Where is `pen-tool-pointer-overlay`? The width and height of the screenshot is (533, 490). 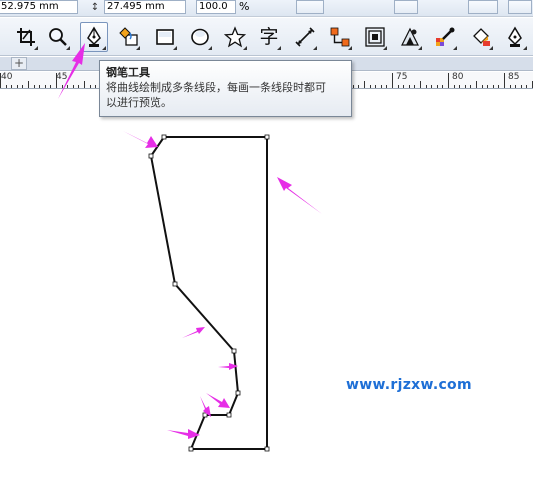 pen-tool-pointer-overlay is located at coordinates (71, 71).